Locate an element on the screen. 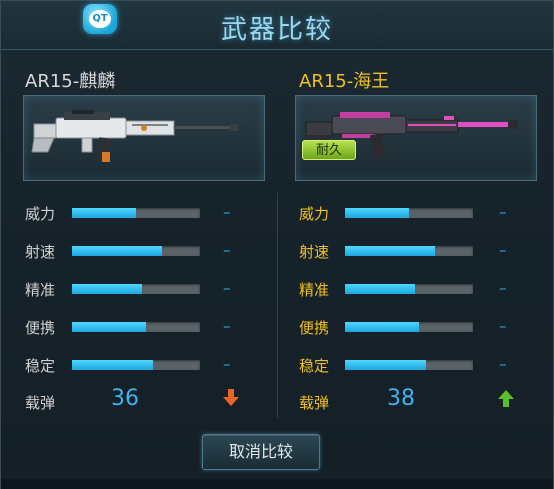 The image size is (554, 489). right-stat-stability: 稳定 – is located at coordinates (409, 365).